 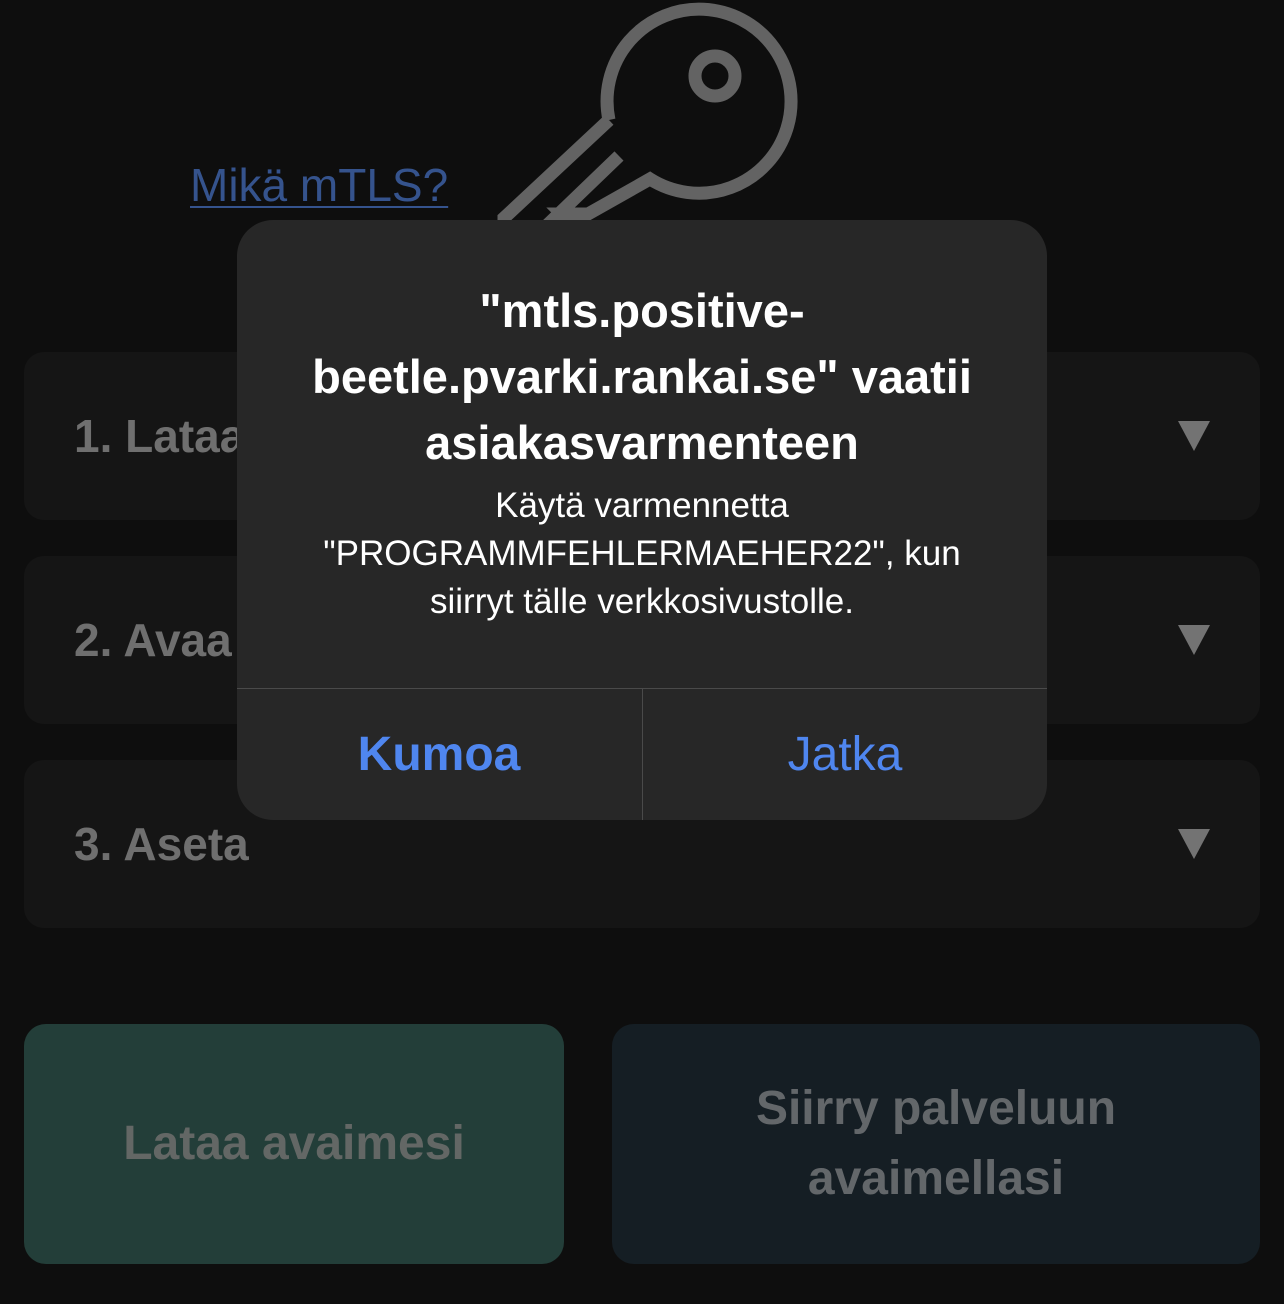 What do you see at coordinates (439, 754) in the screenshot?
I see `cancel-button: Kumoa` at bounding box center [439, 754].